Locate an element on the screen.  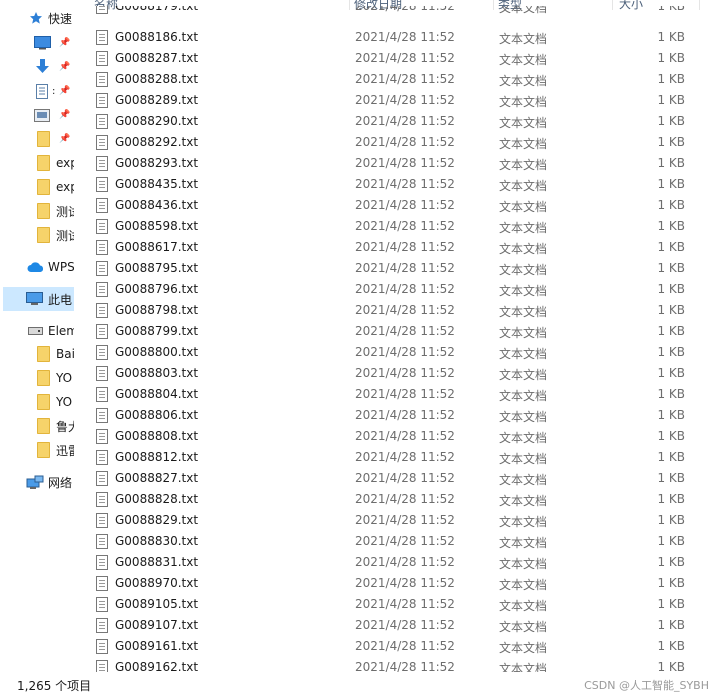
file-row: G0088436.txt 2021/4/28 11:52 文本文档 1 KB is located at coordinates (396, 205).